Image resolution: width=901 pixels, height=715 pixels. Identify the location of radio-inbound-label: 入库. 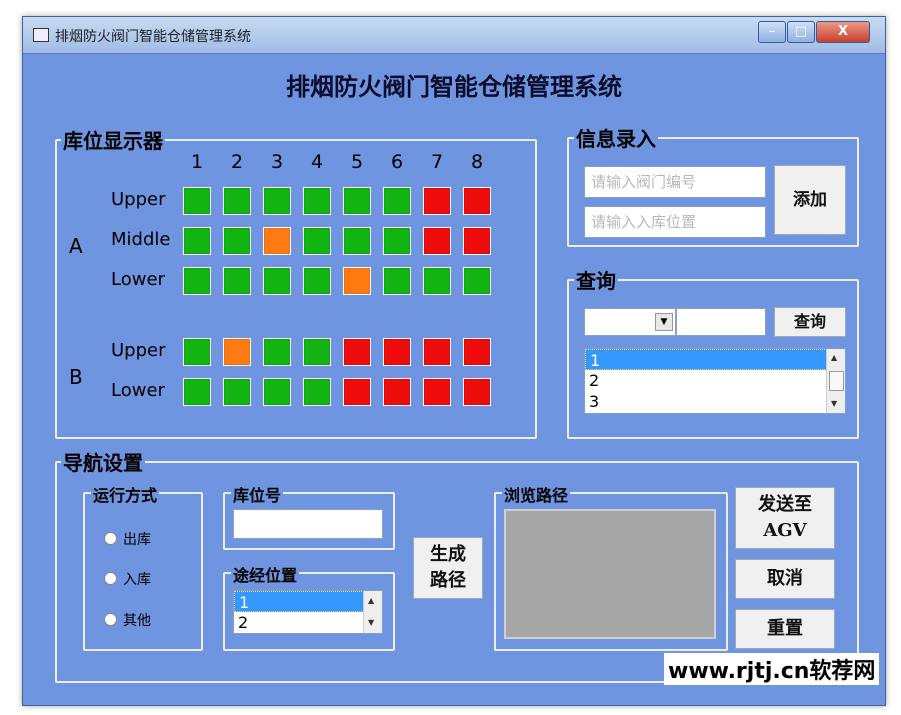
(137, 580).